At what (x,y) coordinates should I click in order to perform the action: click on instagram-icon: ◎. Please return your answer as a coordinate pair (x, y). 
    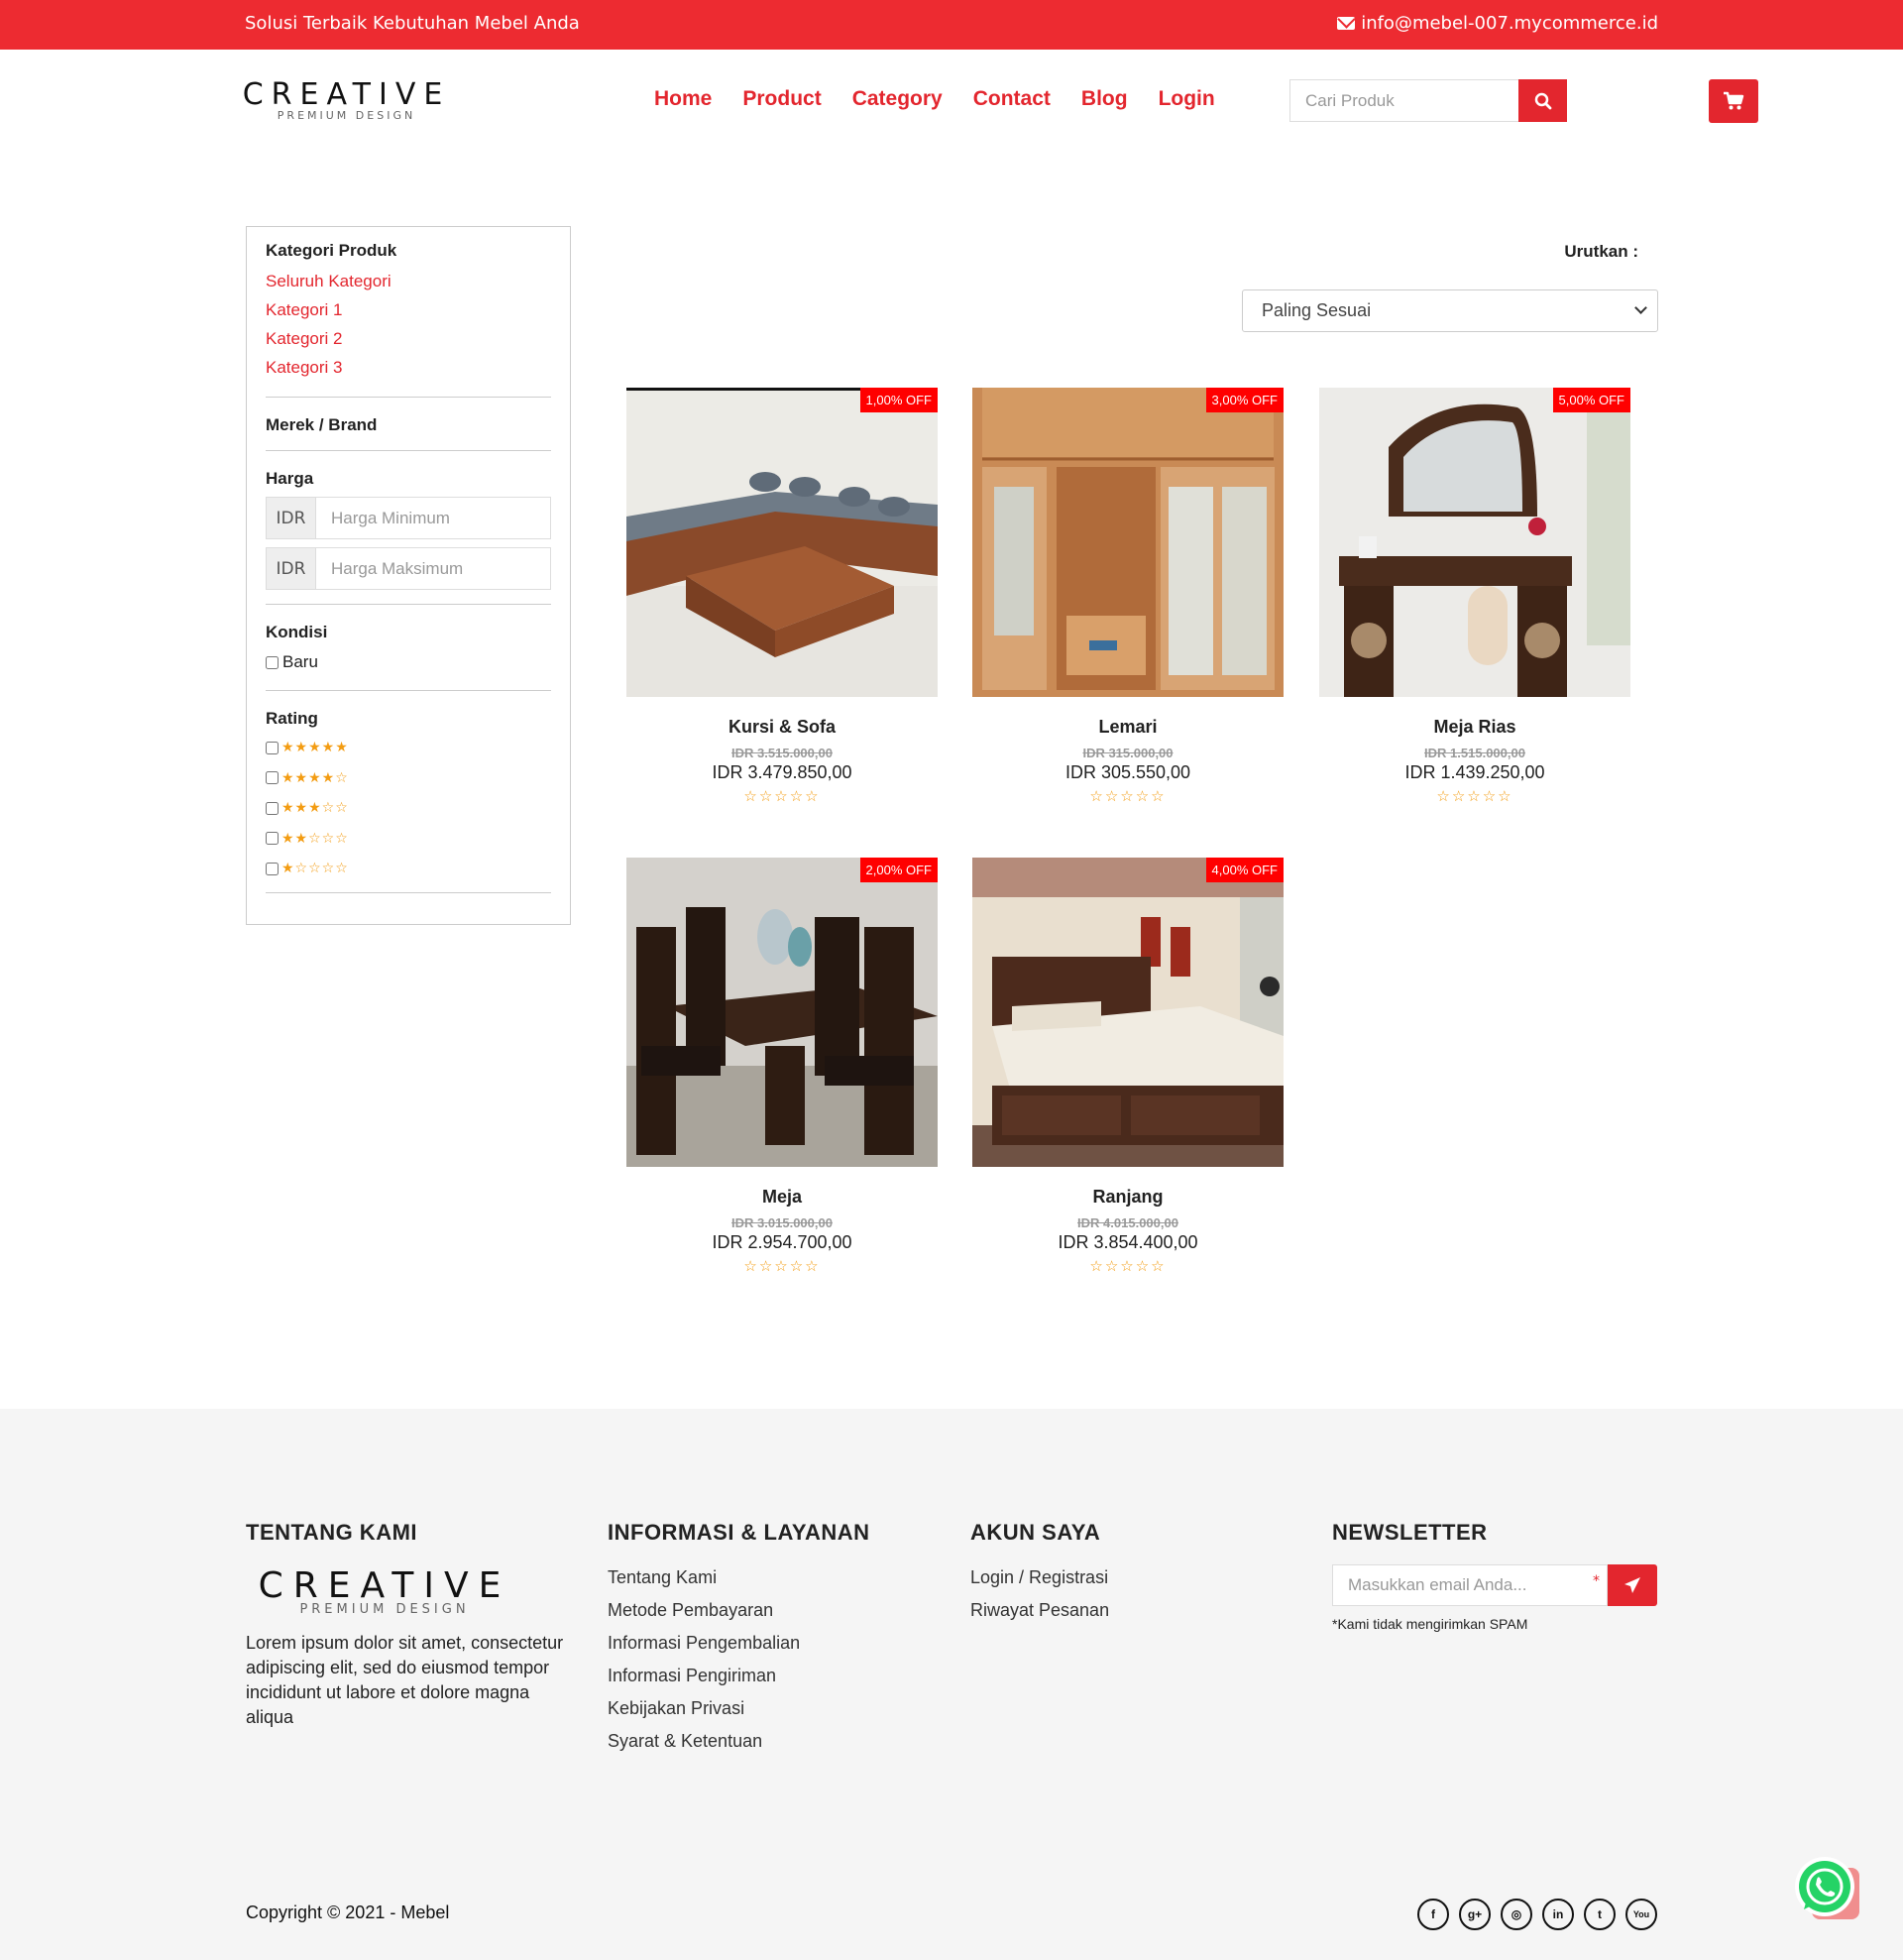
    Looking at the image, I should click on (1516, 1914).